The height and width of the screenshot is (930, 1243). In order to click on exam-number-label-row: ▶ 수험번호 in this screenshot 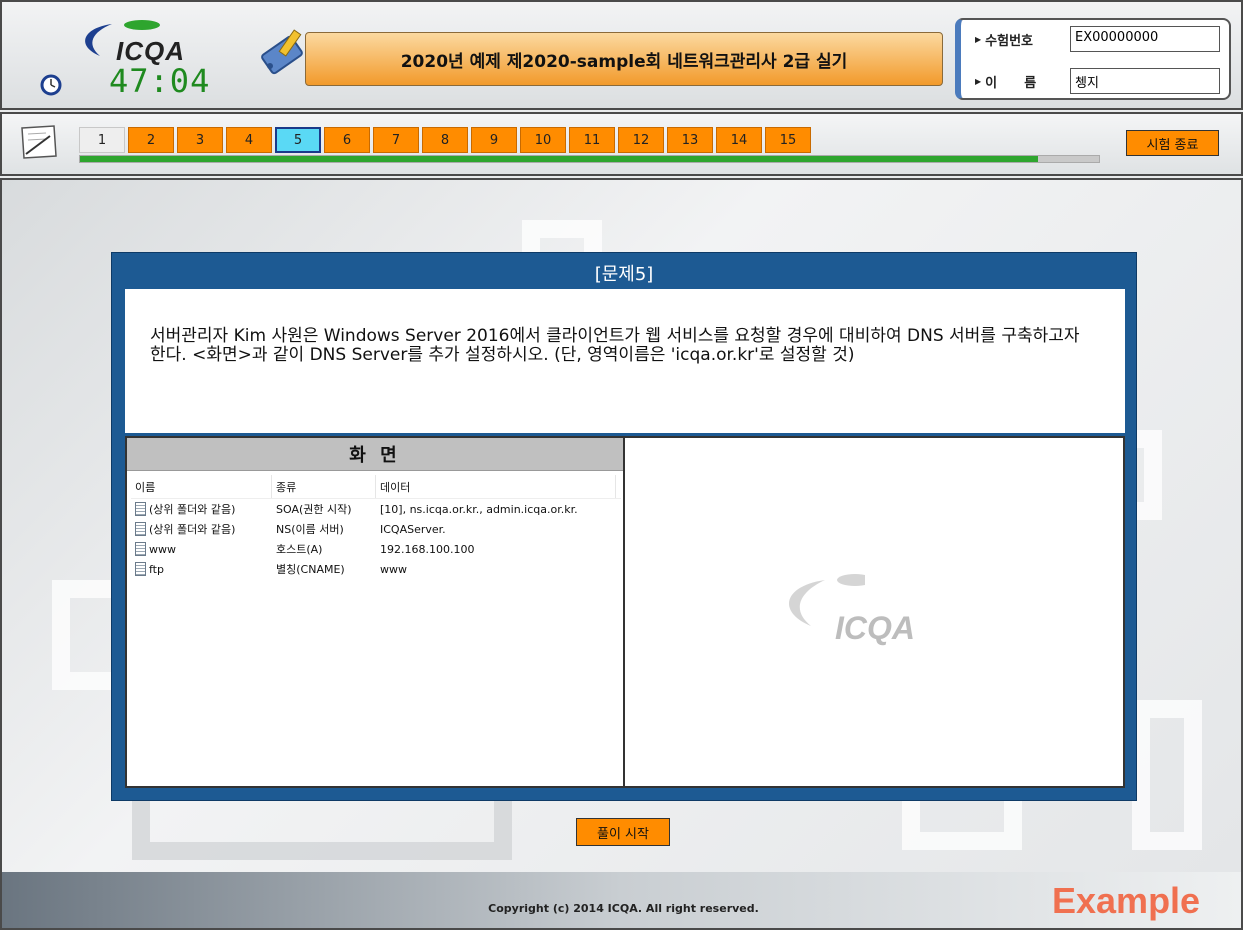, I will do `click(1004, 39)`.